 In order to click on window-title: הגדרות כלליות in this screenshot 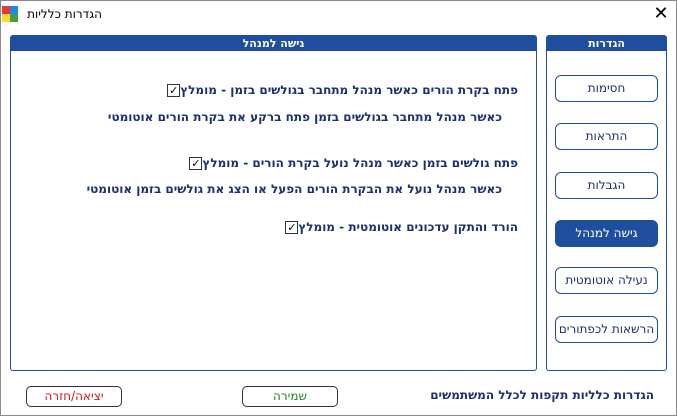, I will do `click(64, 14)`.